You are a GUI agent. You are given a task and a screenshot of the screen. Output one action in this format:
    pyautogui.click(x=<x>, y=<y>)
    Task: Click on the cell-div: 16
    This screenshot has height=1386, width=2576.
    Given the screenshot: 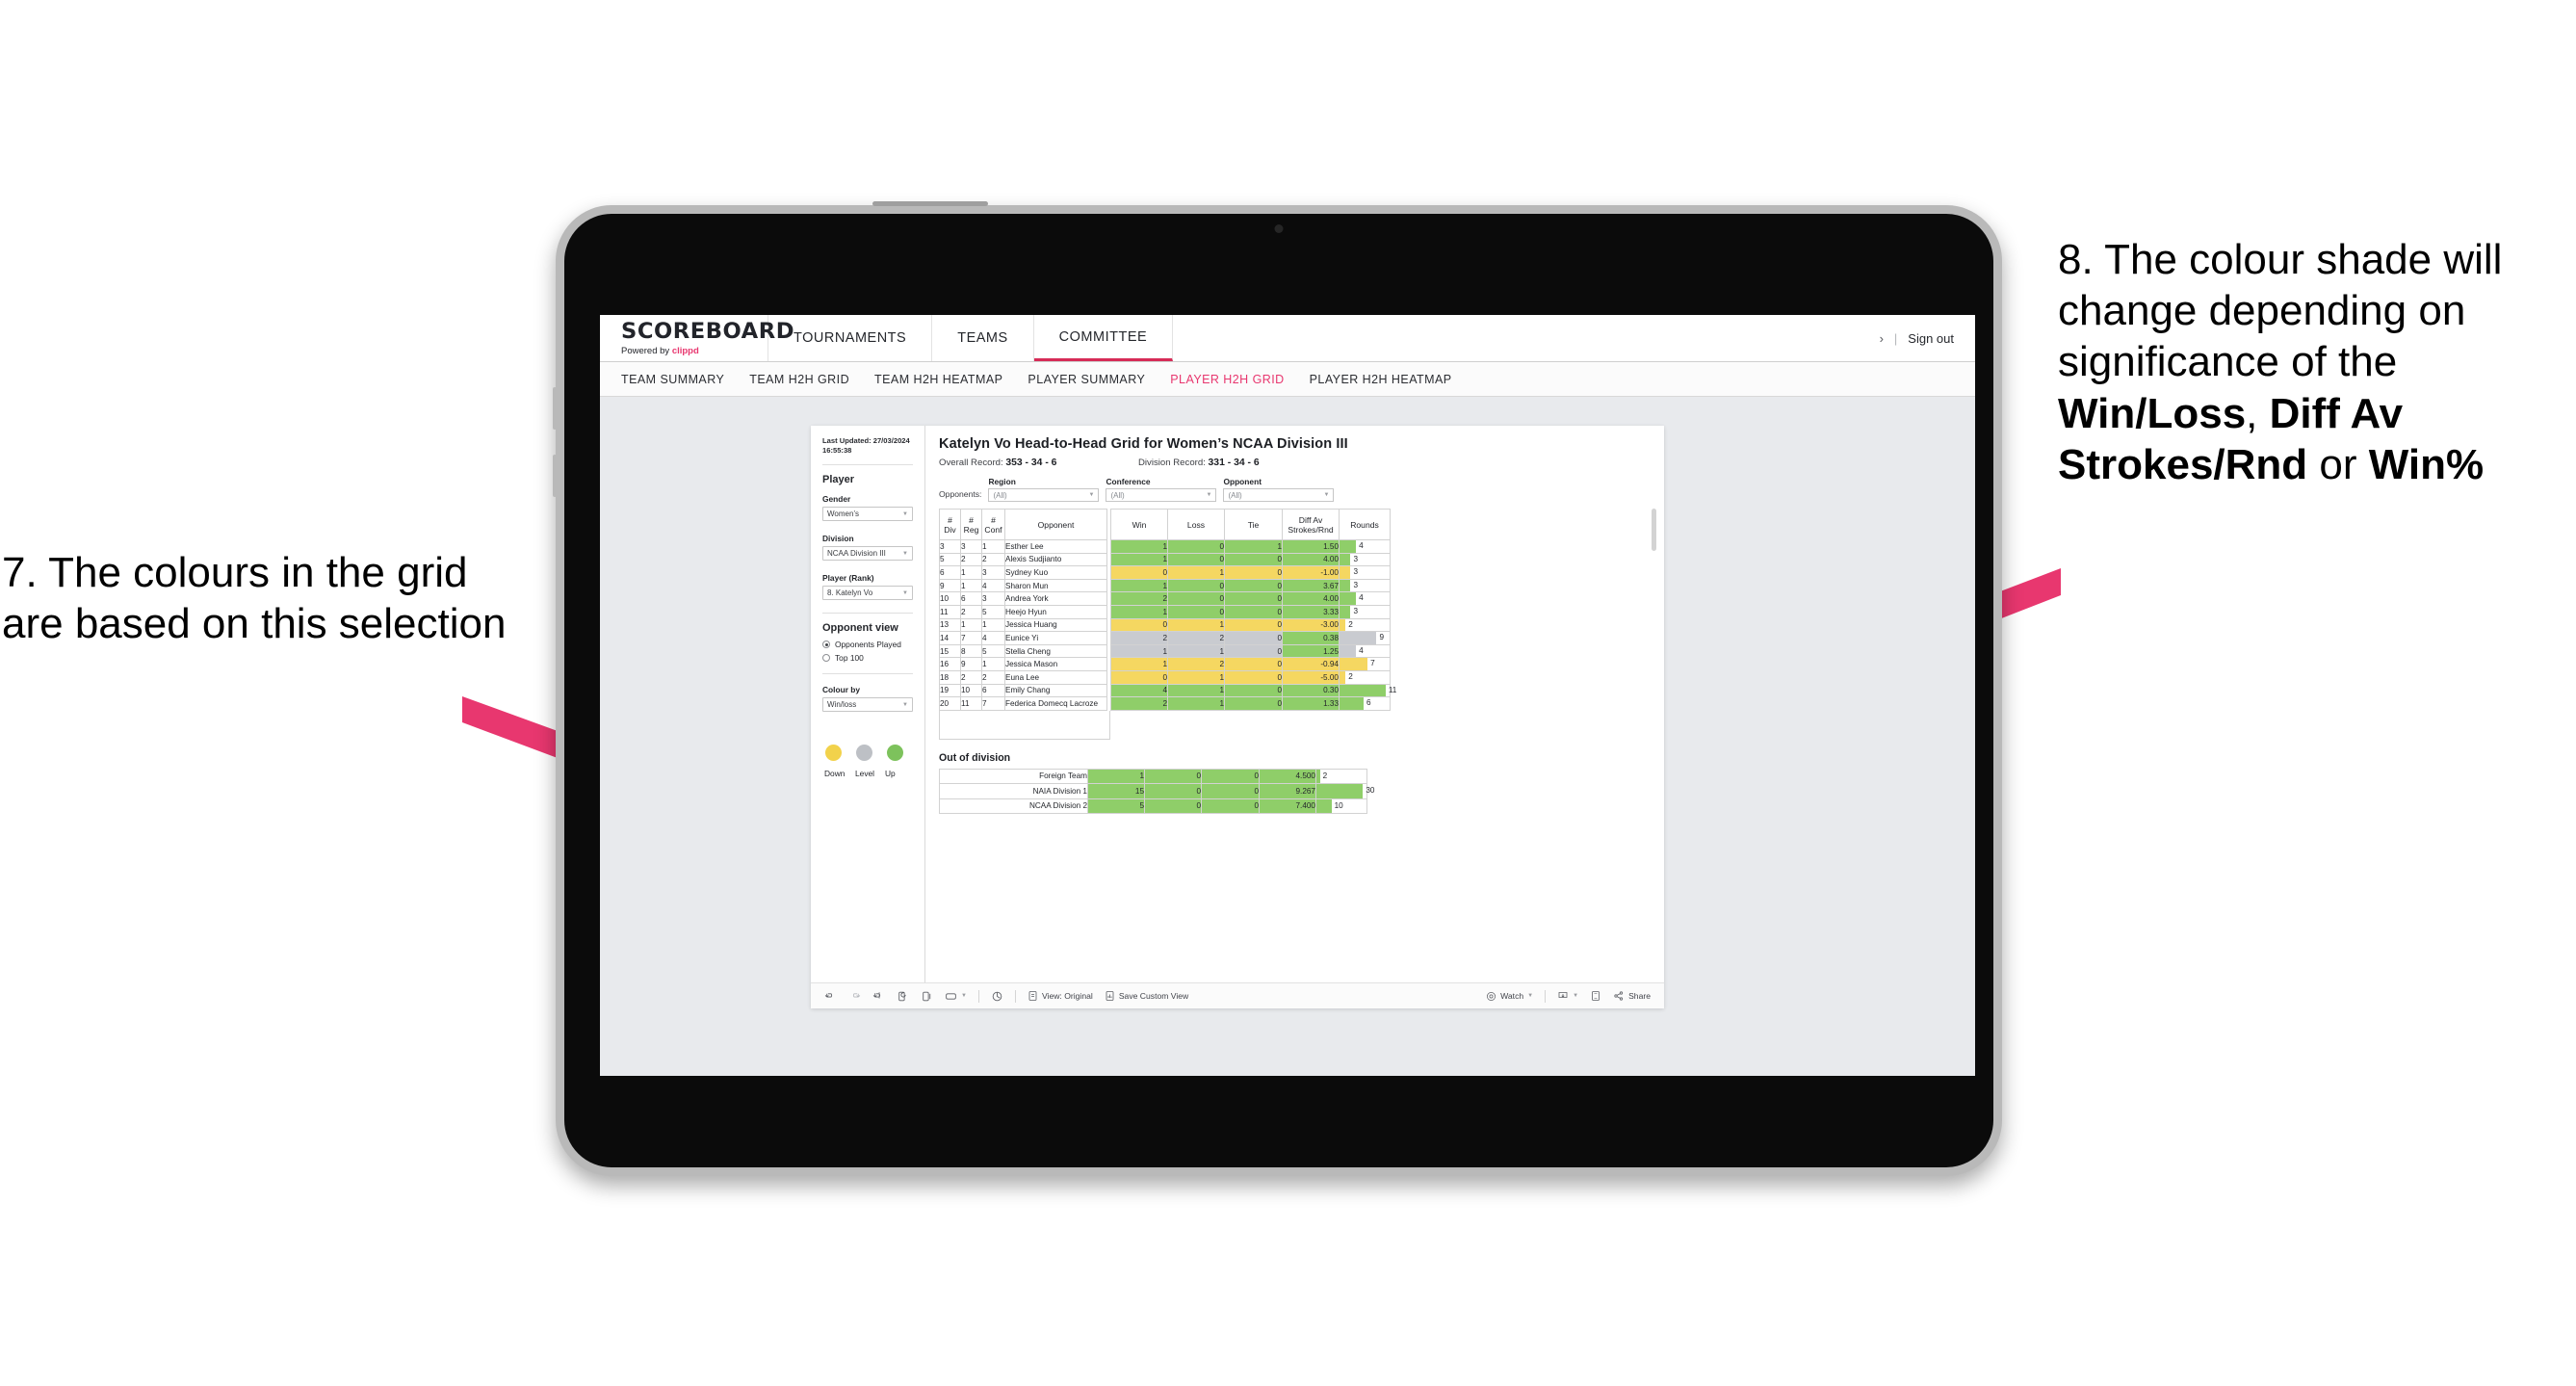 What is the action you would take?
    pyautogui.click(x=950, y=664)
    